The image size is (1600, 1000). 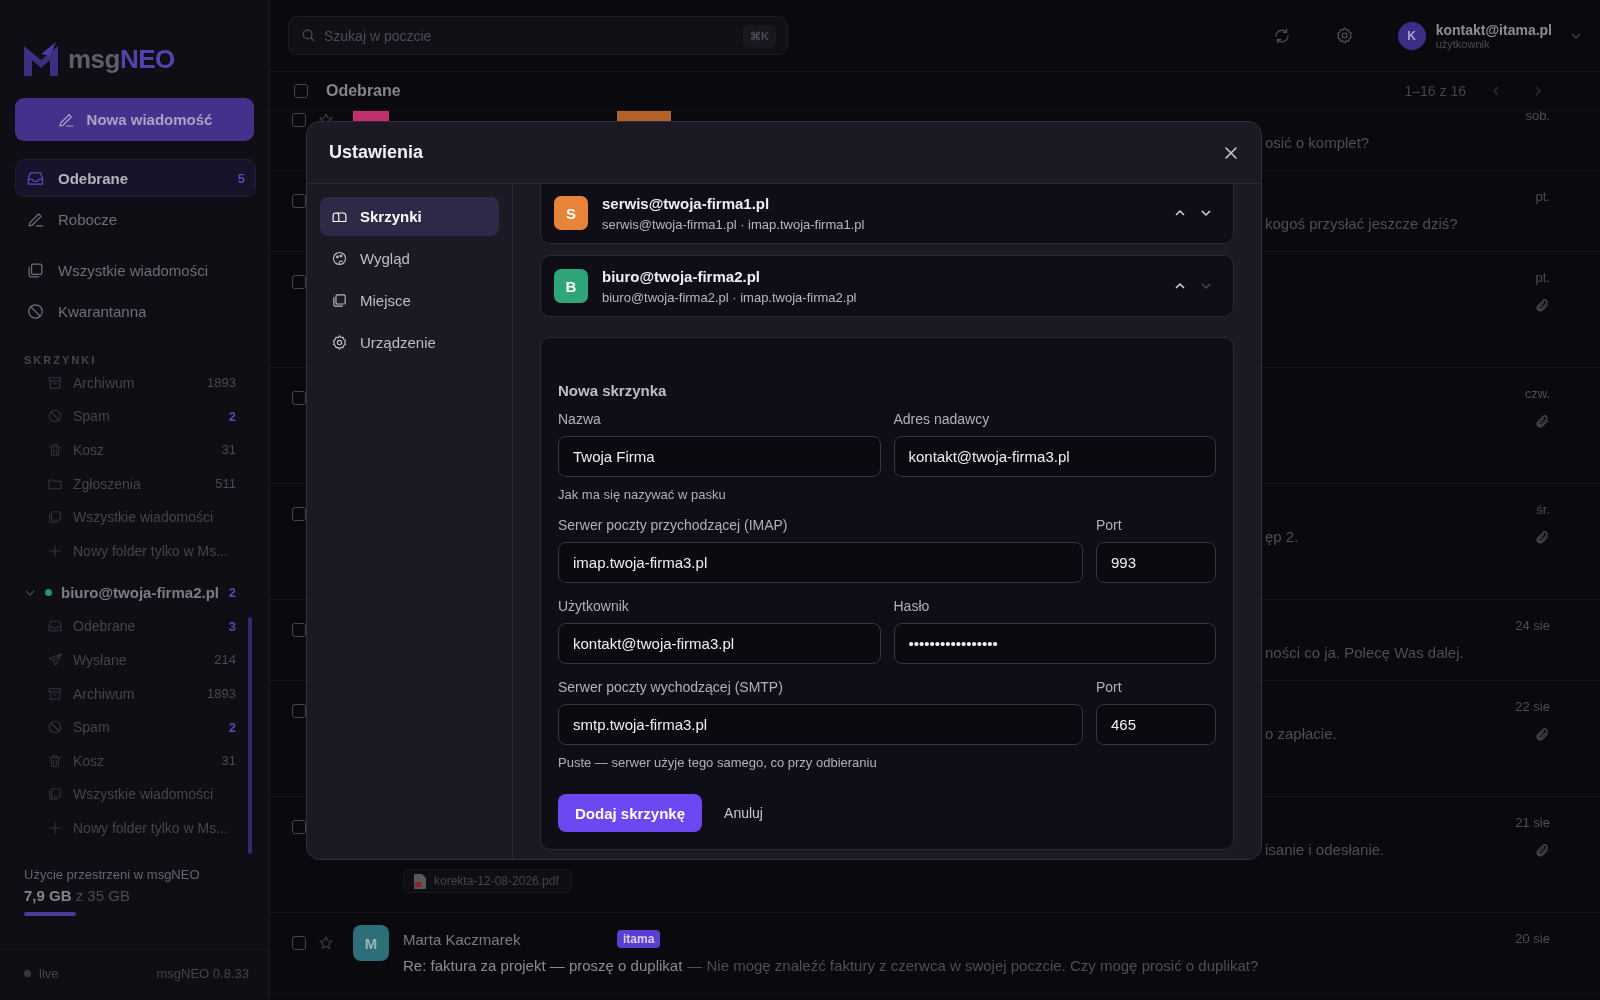 I want to click on sender-avatar: M, so click(x=371, y=943).